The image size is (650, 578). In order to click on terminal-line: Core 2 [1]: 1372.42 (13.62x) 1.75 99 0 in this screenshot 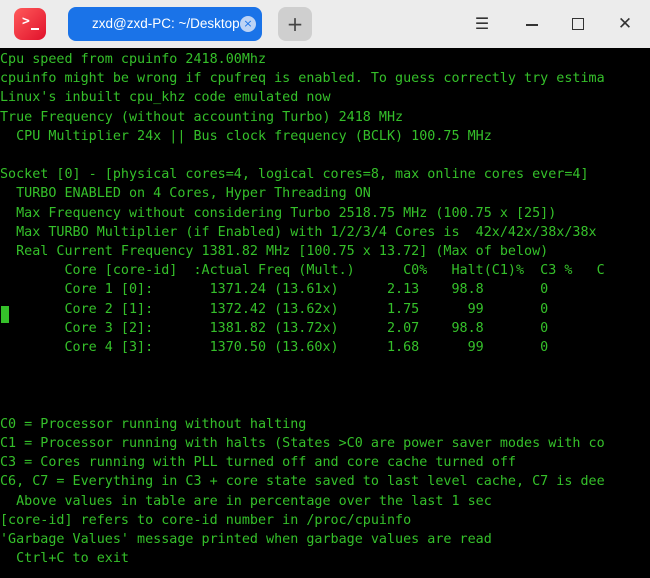, I will do `click(274, 309)`.